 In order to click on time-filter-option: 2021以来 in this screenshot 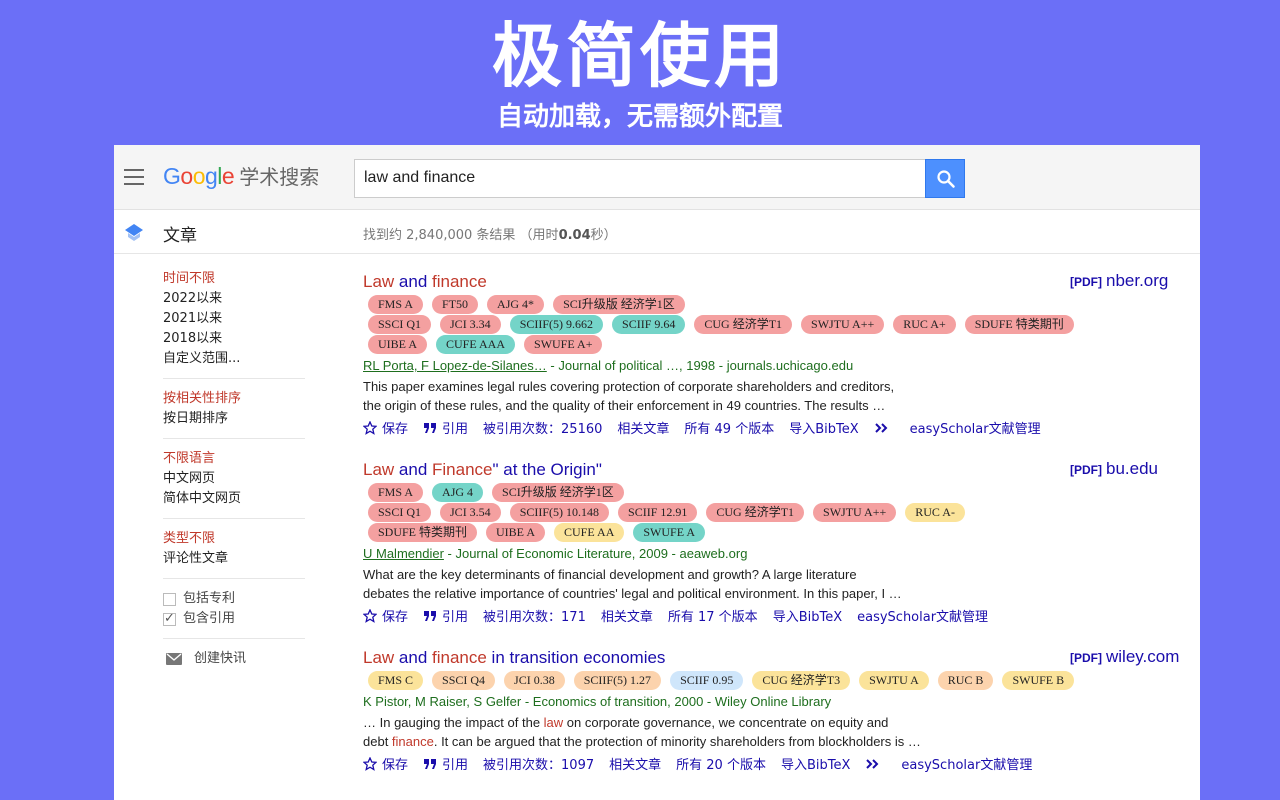, I will do `click(234, 319)`.